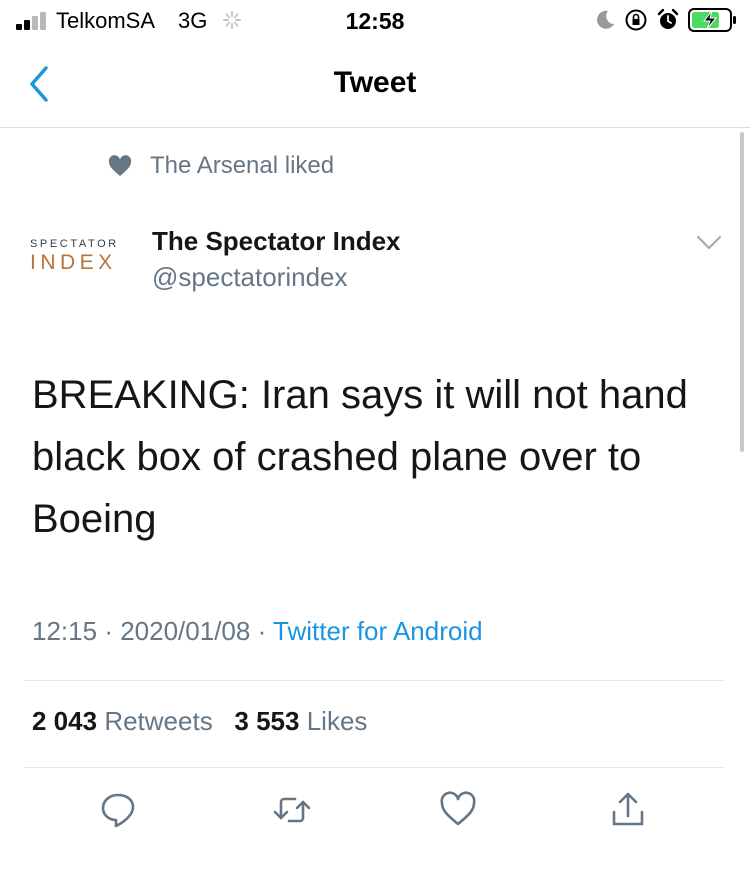 The width and height of the screenshot is (750, 873). I want to click on heart-icon, so click(120, 165).